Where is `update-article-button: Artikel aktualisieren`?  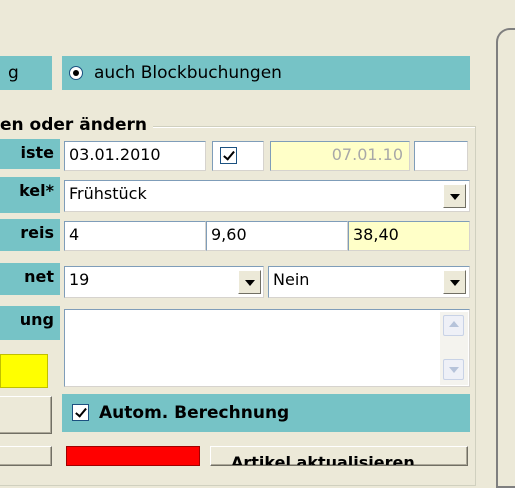
update-article-button: Artikel aktualisieren is located at coordinates (339, 456).